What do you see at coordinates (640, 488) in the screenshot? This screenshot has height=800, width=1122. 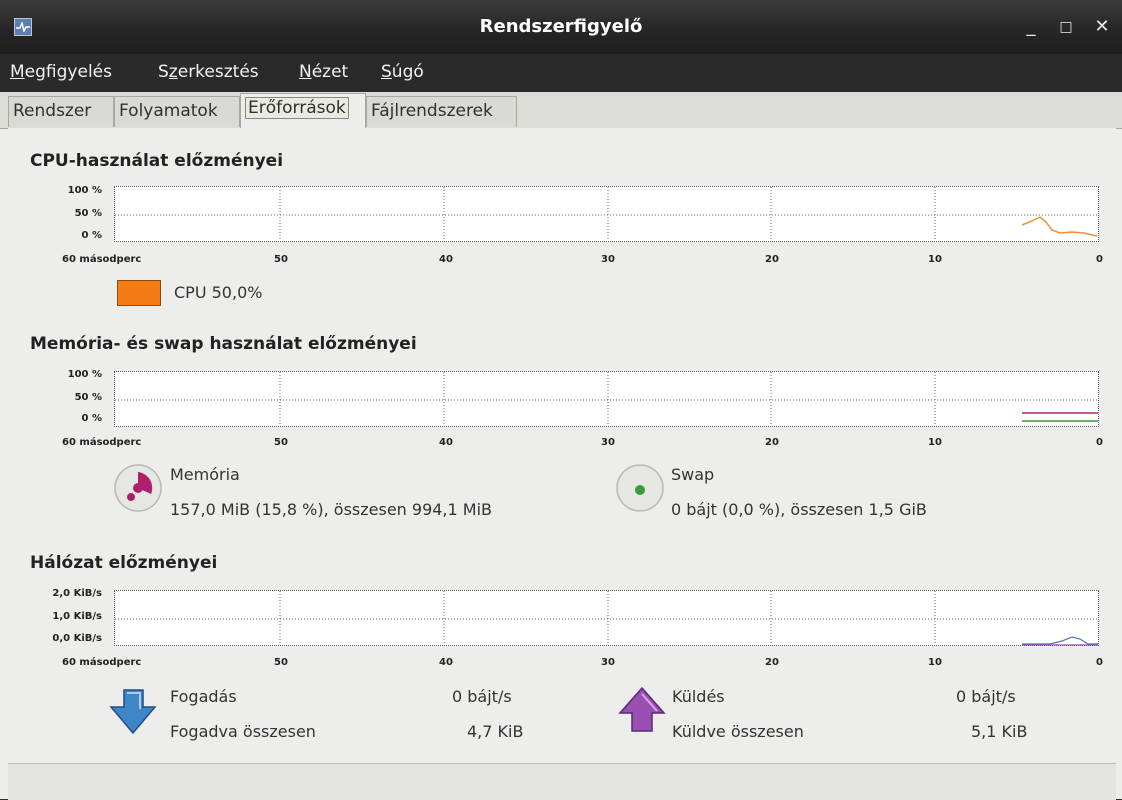 I see `swap-pie-icon` at bounding box center [640, 488].